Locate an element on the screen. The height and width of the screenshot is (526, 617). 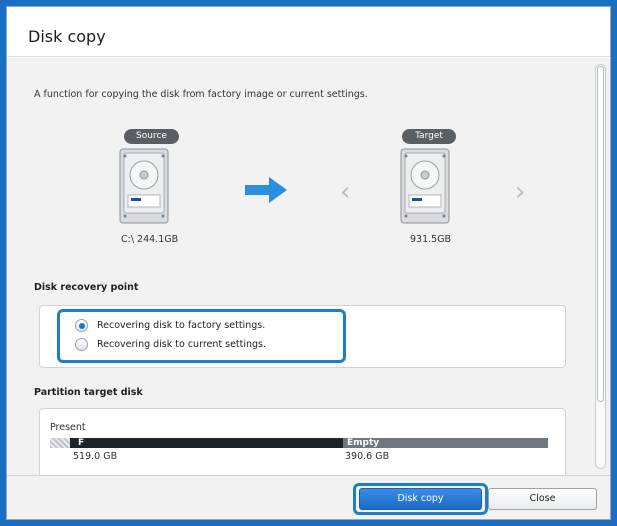
window-title: Disk copy is located at coordinates (67, 36).